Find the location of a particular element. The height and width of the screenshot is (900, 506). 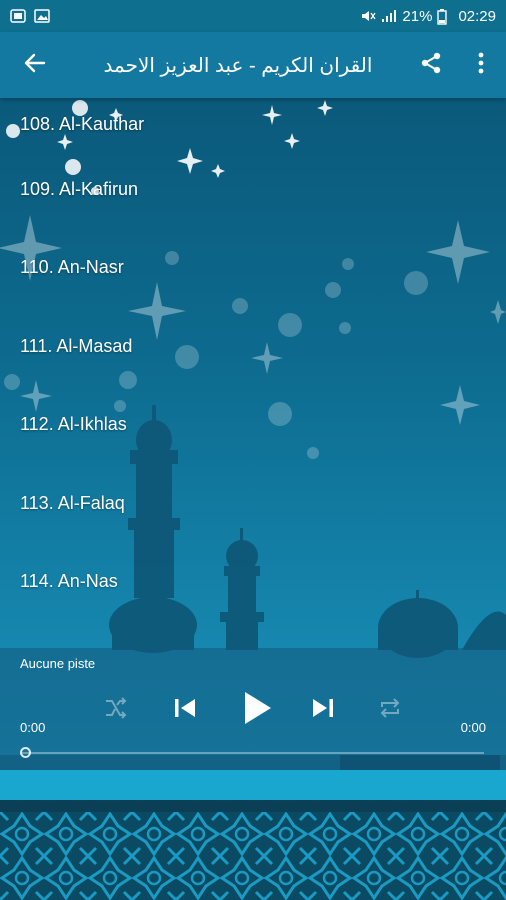

battery-percent: 21% is located at coordinates (417, 16).